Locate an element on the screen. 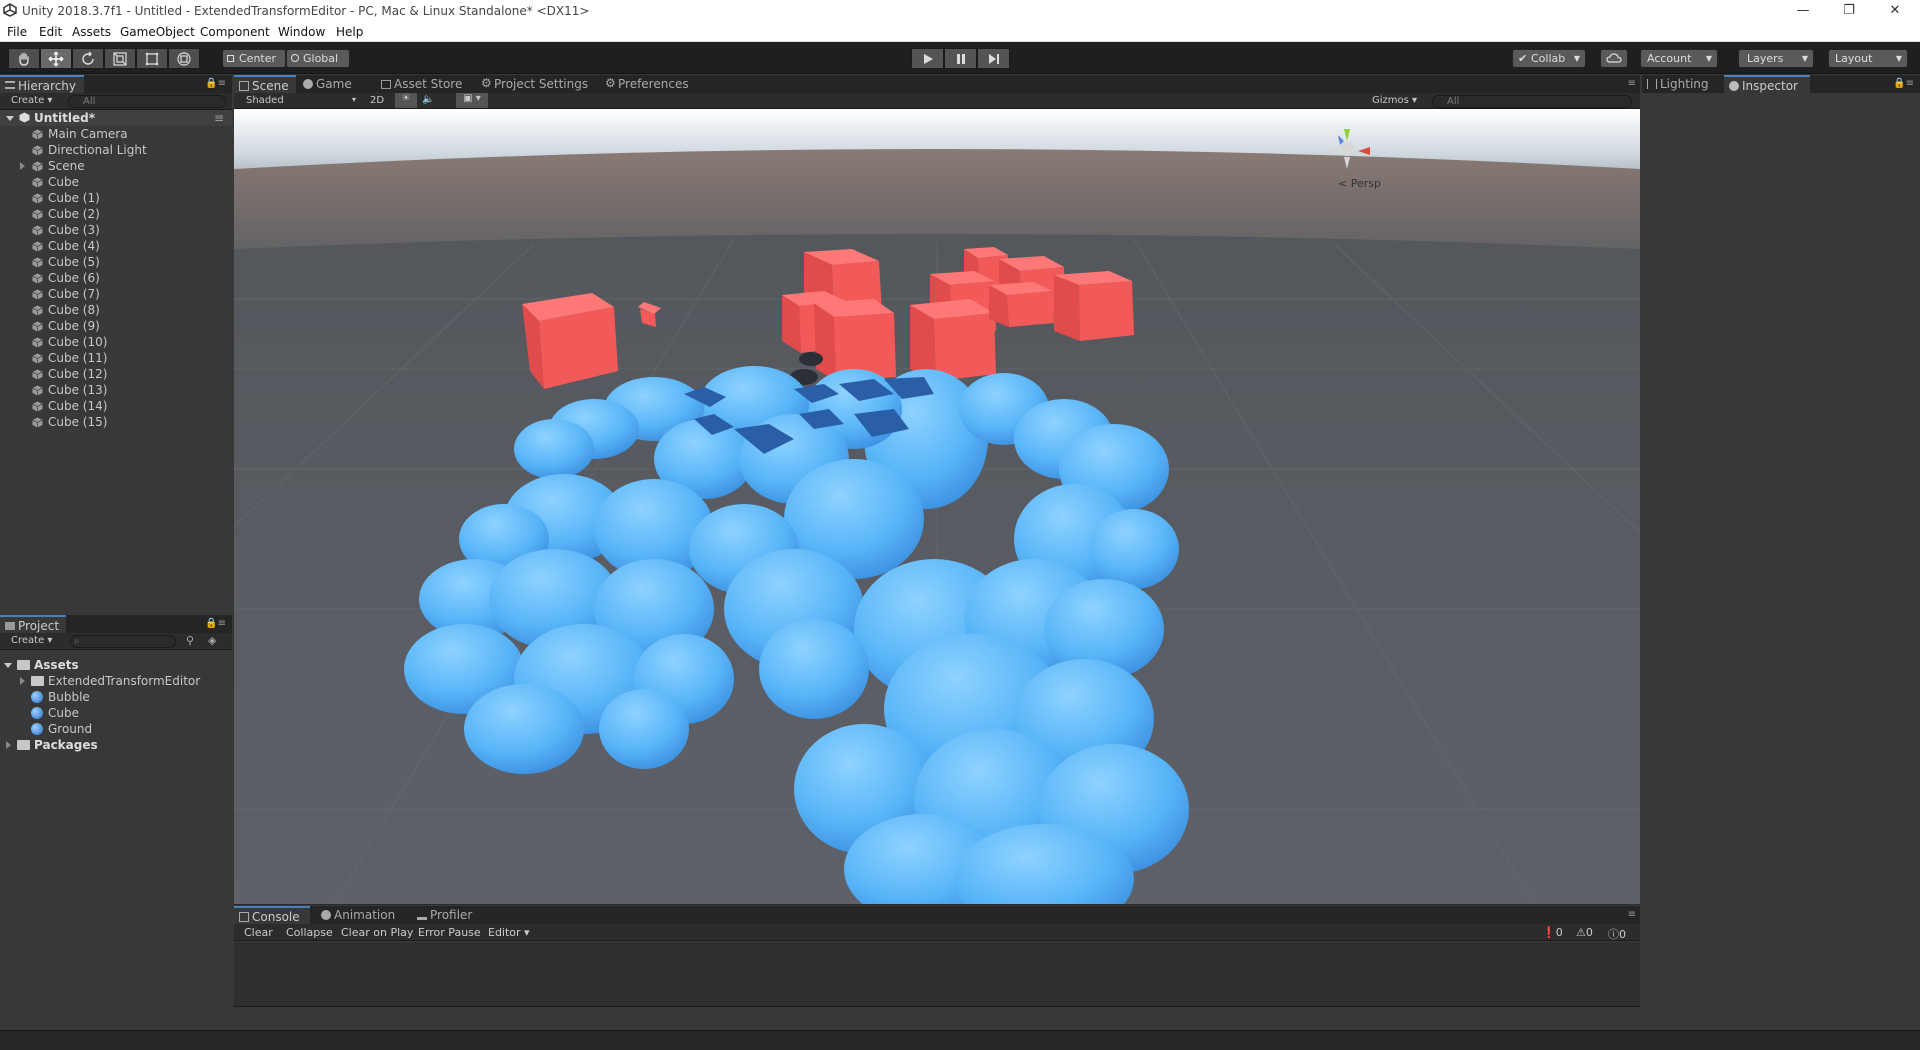  filter-label-icon: ◈ is located at coordinates (212, 640).